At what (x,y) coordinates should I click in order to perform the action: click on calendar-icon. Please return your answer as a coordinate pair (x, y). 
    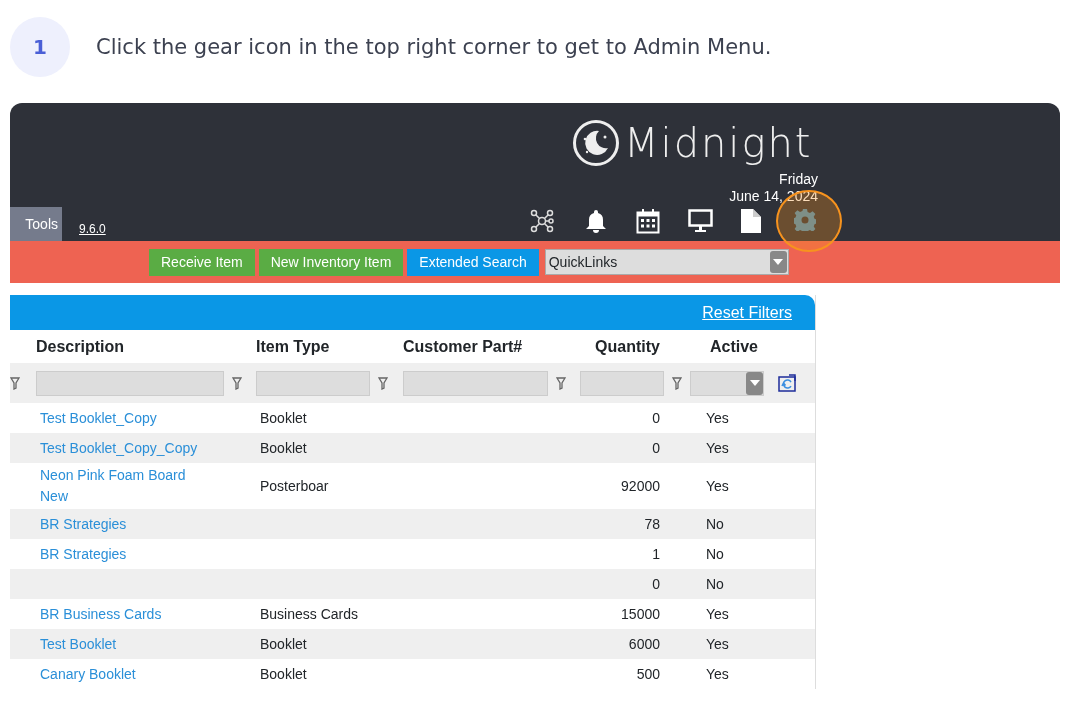
    Looking at the image, I should click on (648, 221).